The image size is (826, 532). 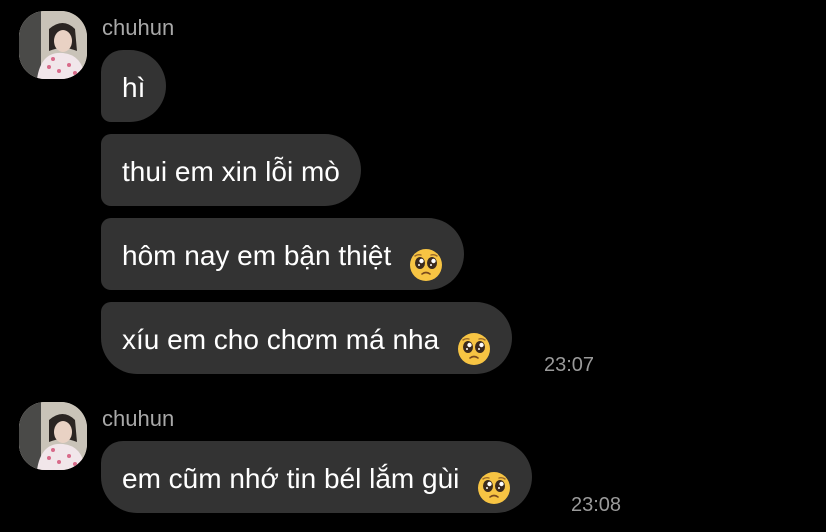 I want to click on message-bubble: hì, so click(x=134, y=86).